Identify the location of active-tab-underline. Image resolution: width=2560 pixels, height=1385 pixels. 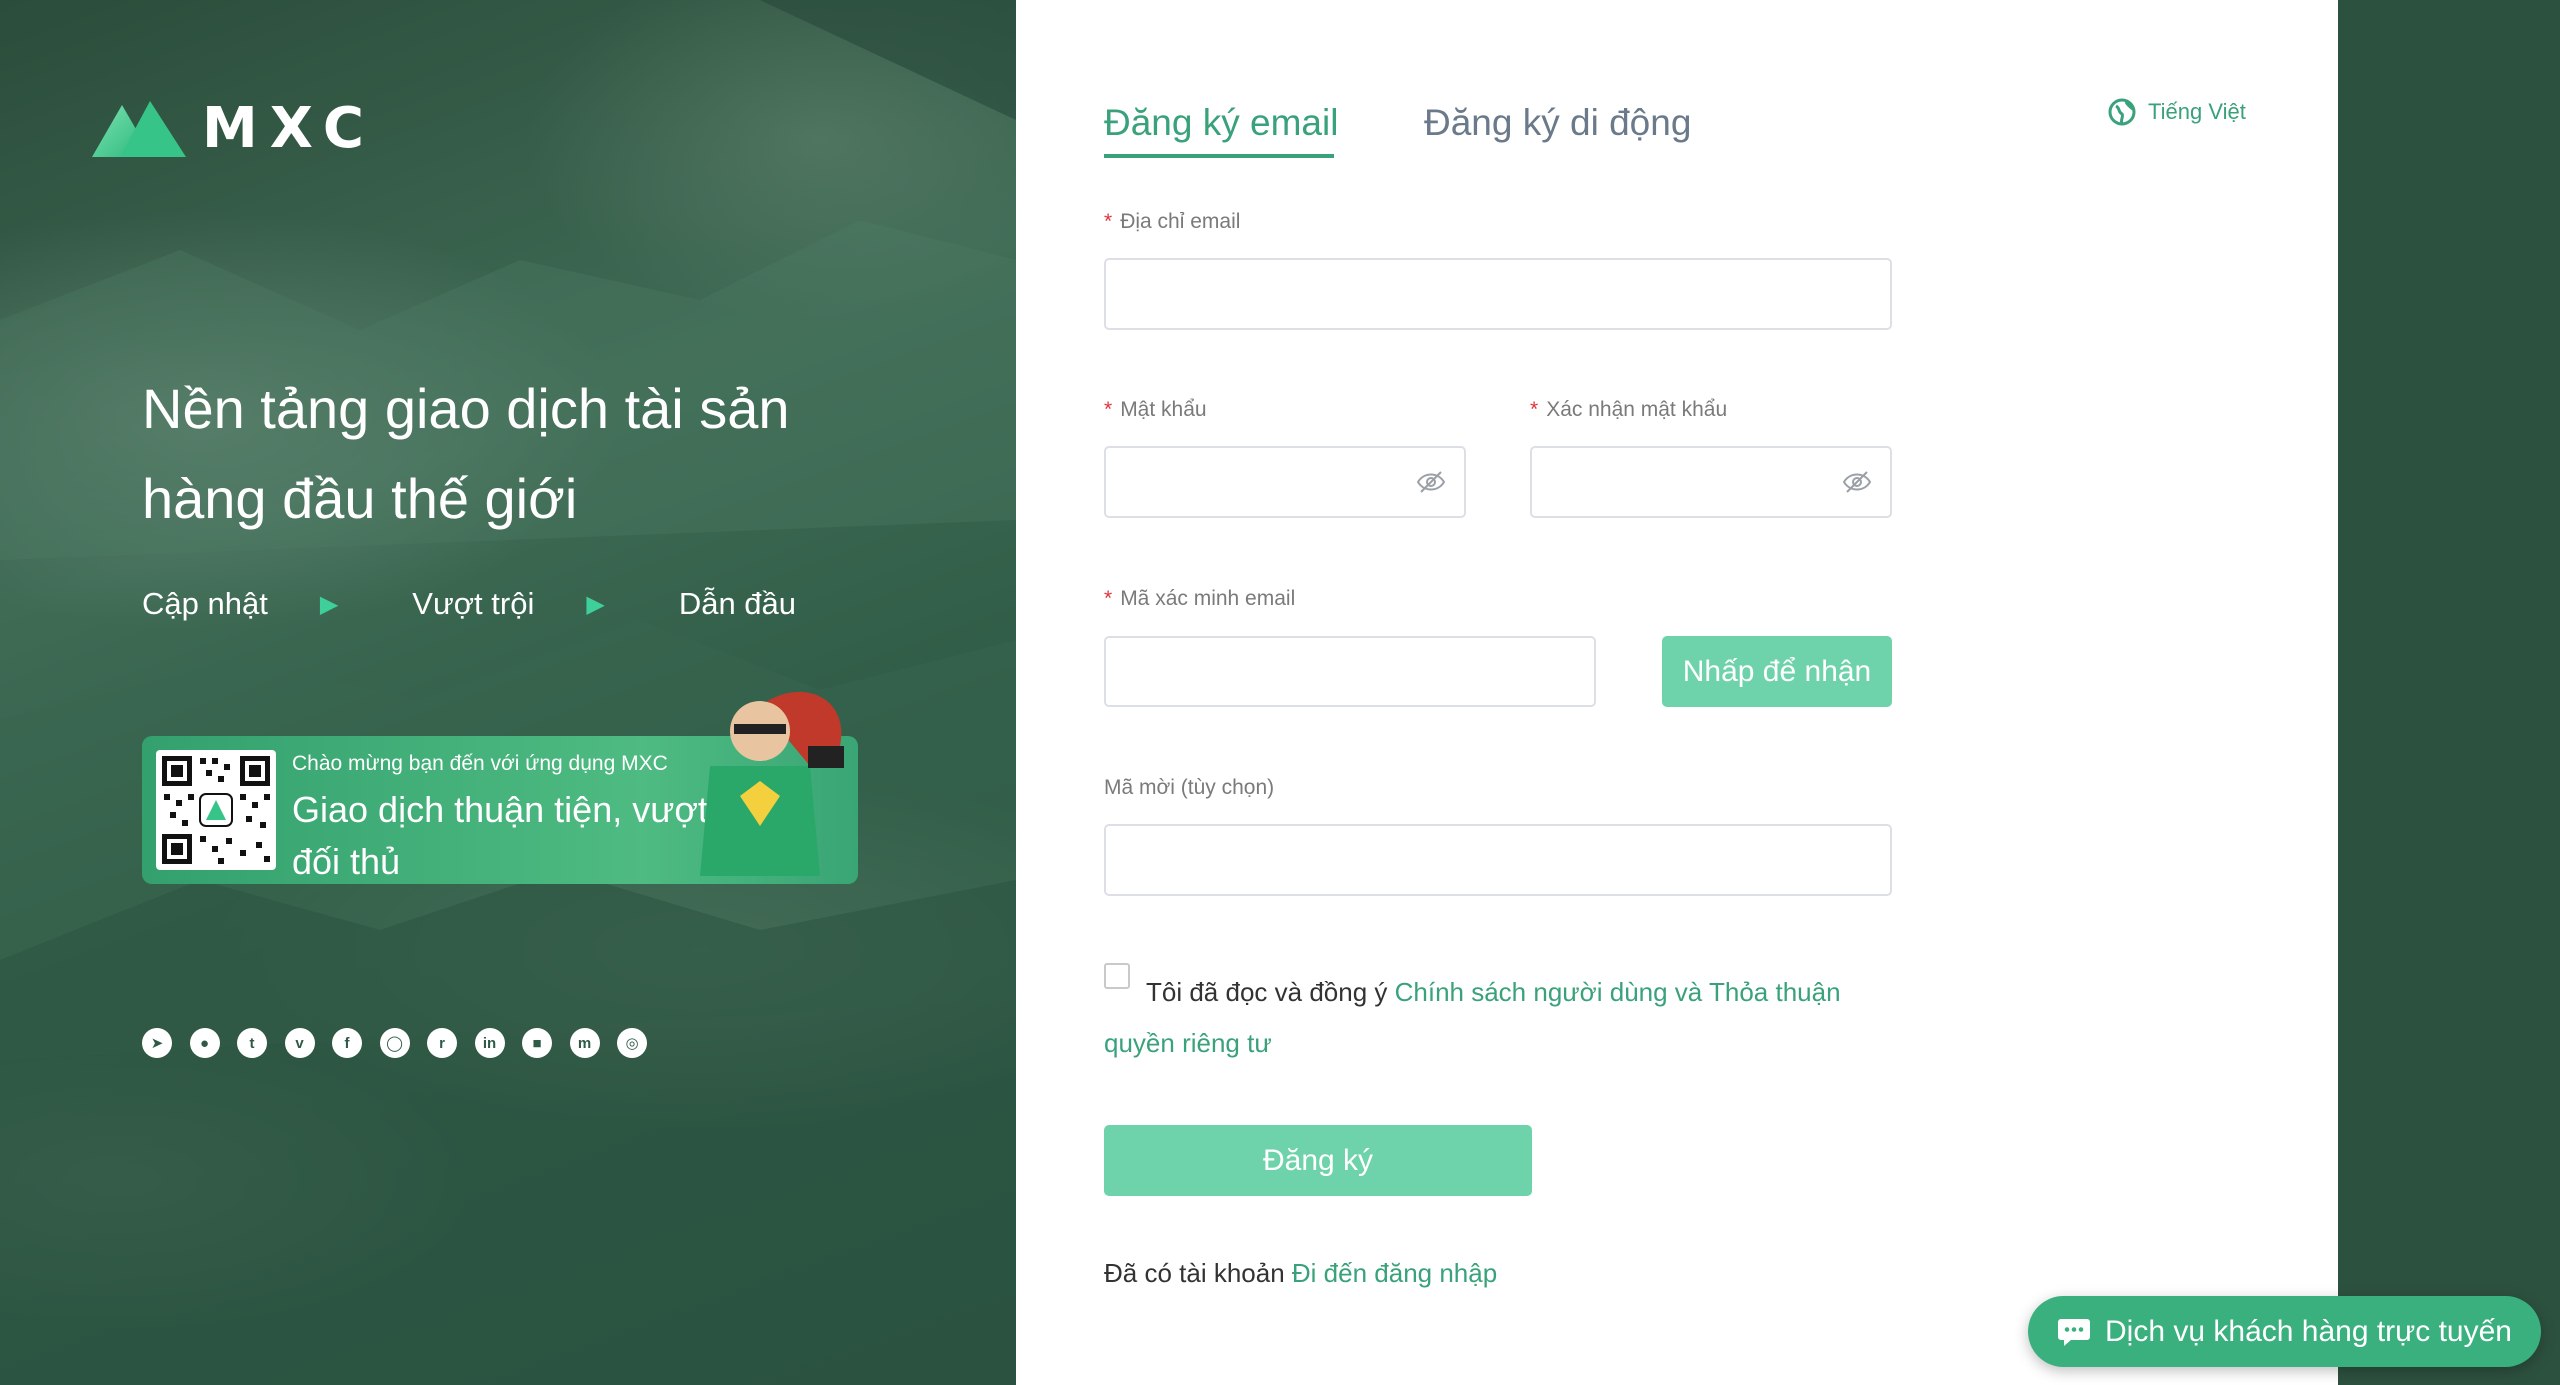
(1219, 156).